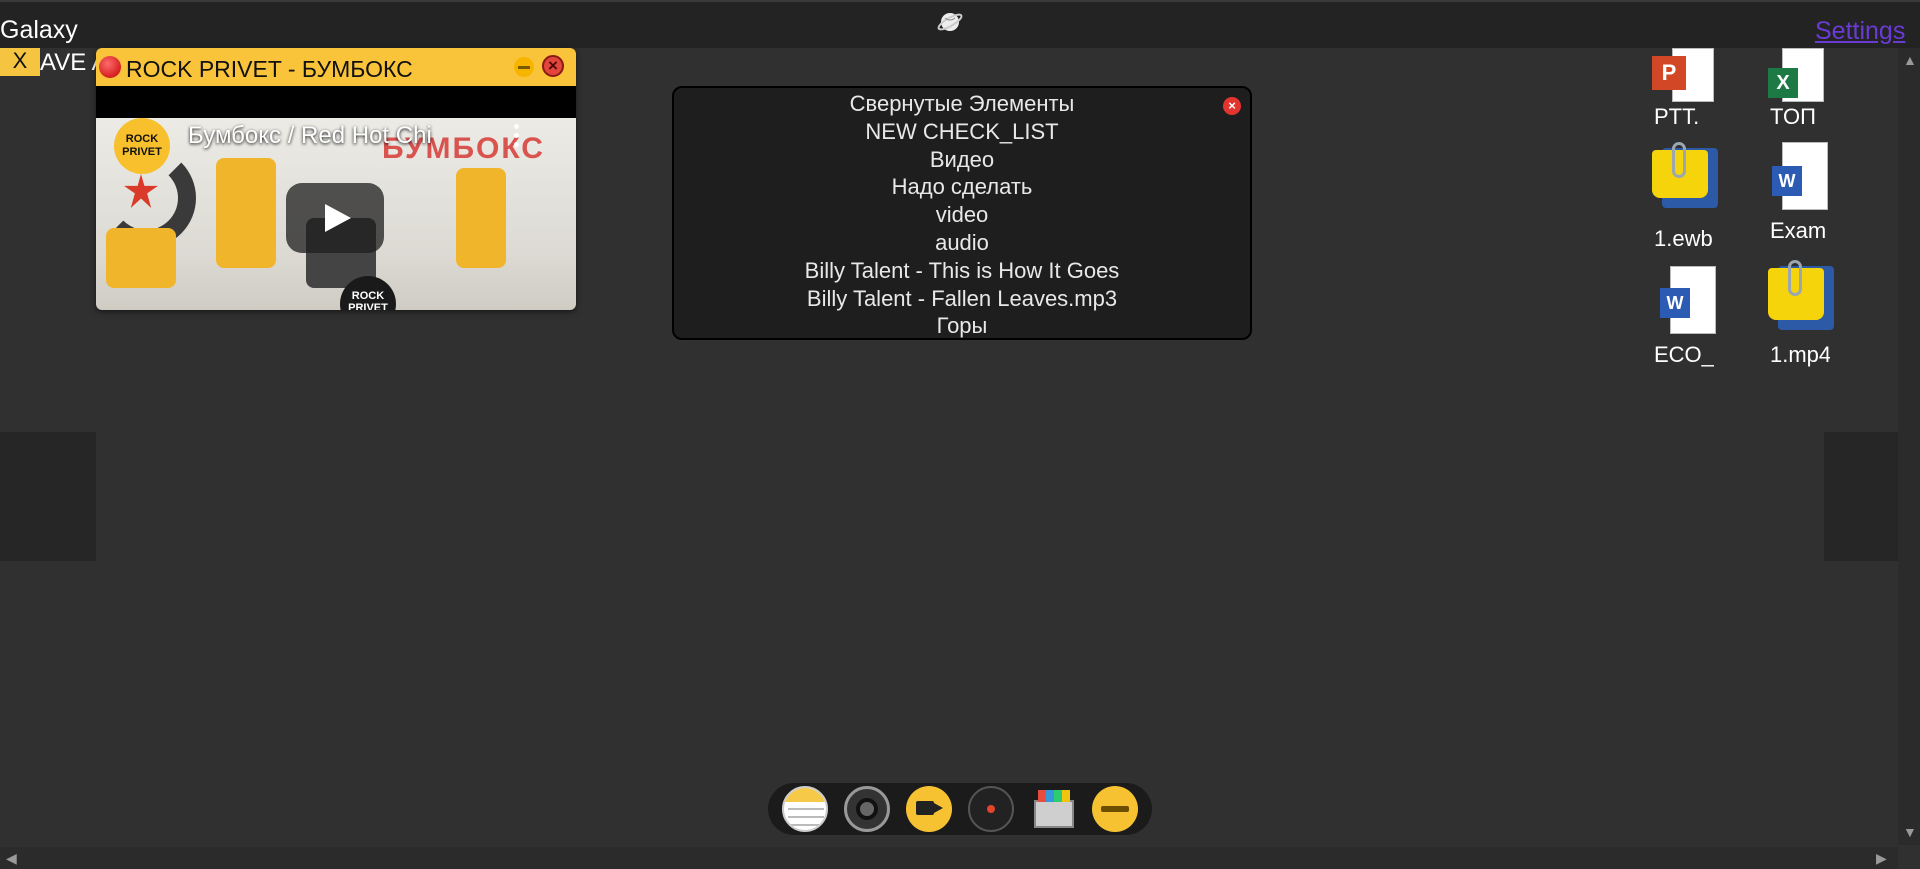 The image size is (1920, 869). I want to click on app-title: Galaxy, so click(39, 30).